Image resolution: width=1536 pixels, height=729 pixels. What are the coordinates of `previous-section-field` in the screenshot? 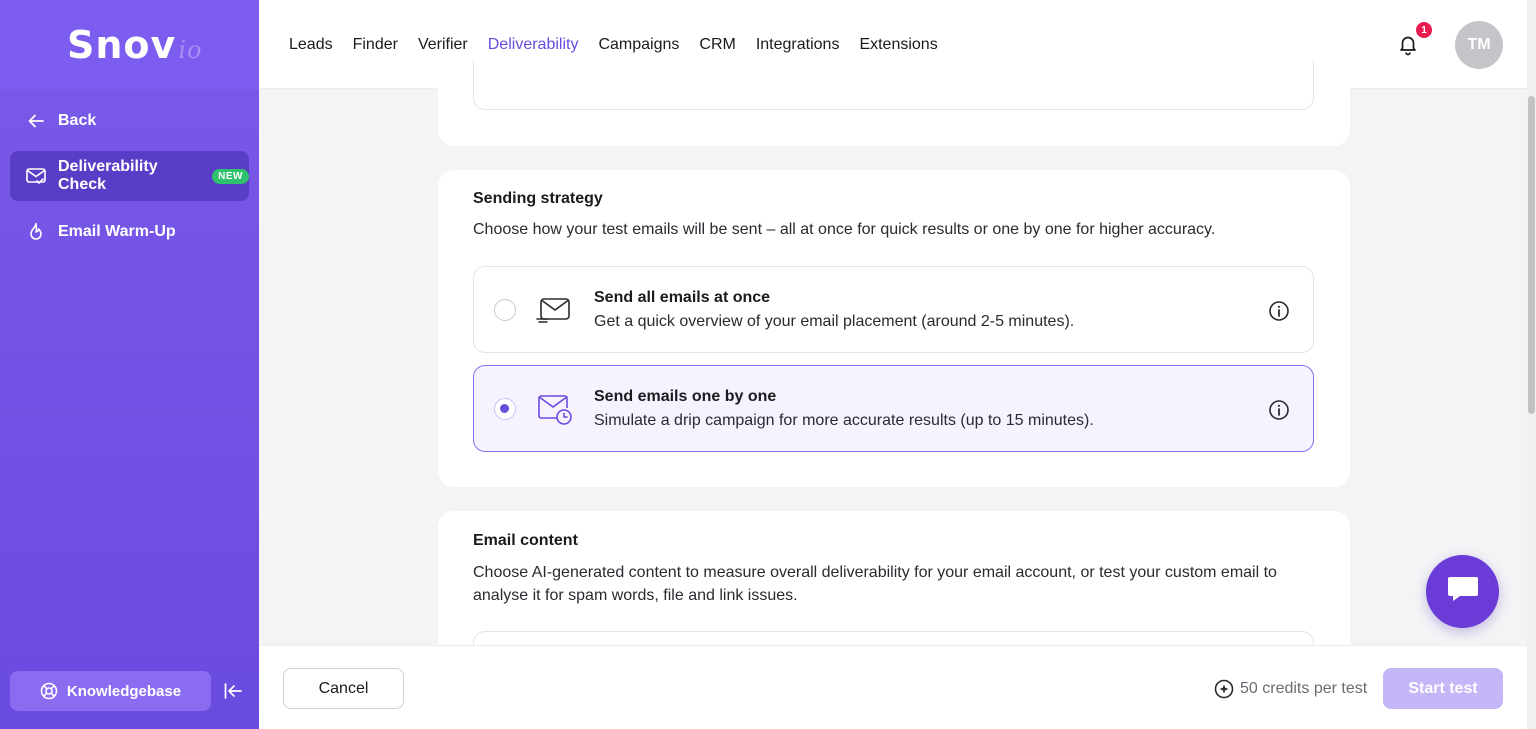 It's located at (893, 85).